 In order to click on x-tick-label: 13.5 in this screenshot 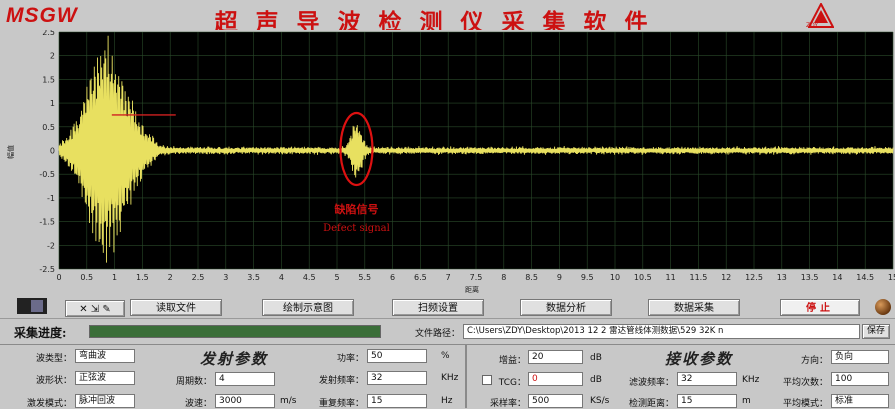, I will do `click(810, 277)`.